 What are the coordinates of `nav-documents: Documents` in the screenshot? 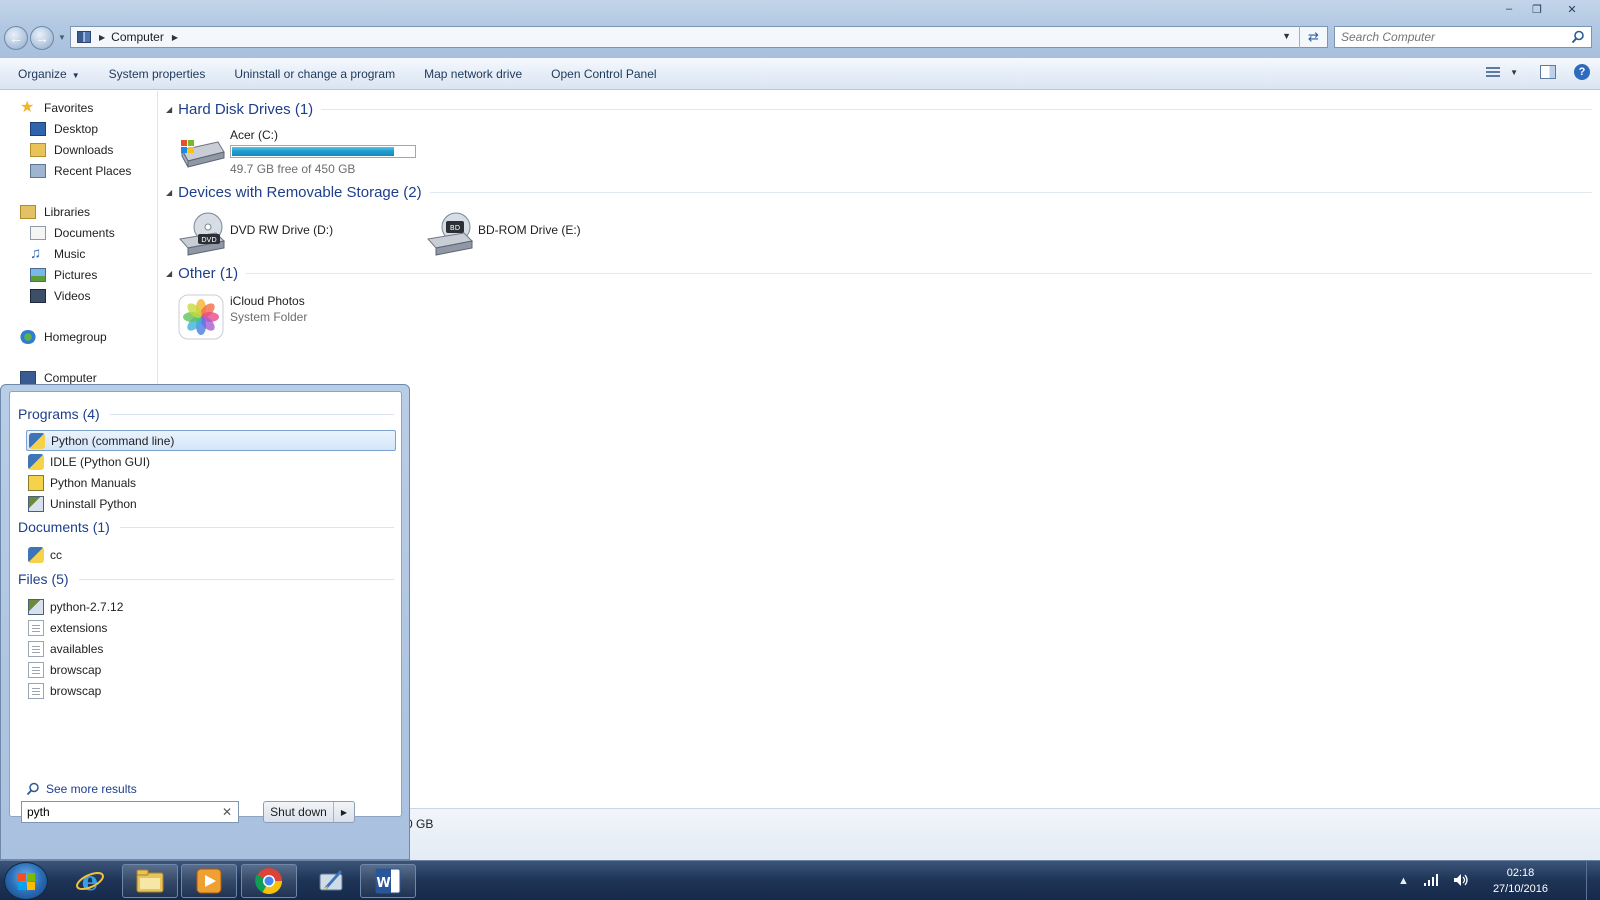 It's located at (72, 233).